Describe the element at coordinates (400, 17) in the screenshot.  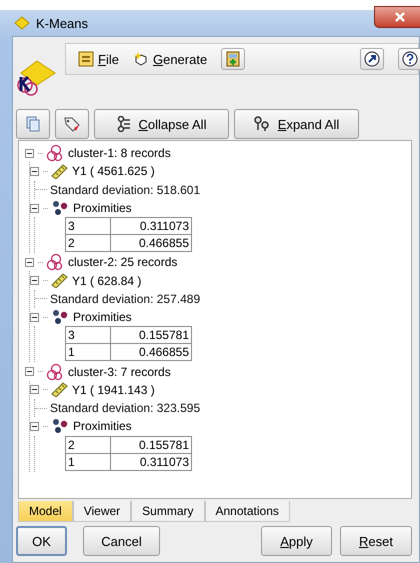
I see `close-icon` at that location.